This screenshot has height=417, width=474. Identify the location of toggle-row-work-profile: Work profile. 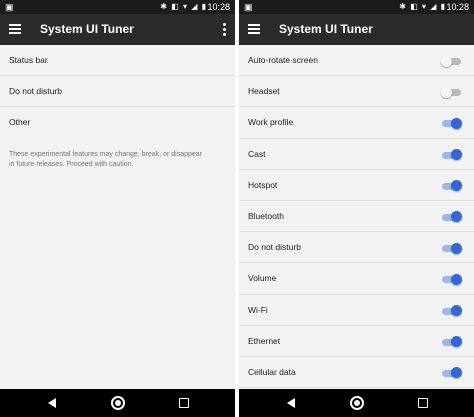
(356, 123).